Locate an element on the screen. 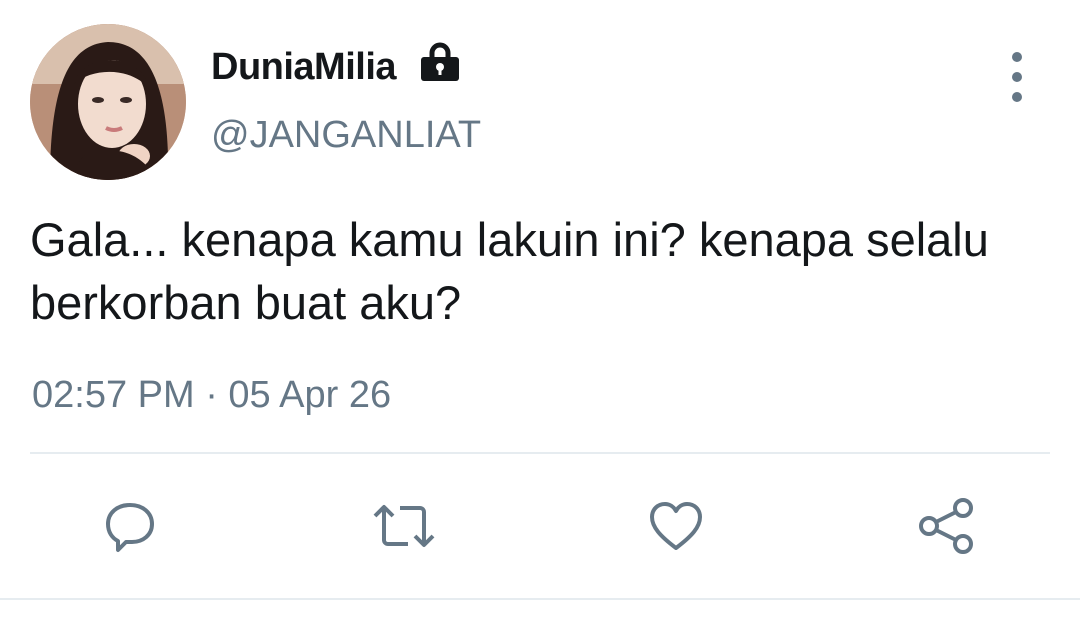  like-icon is located at coordinates (676, 526).